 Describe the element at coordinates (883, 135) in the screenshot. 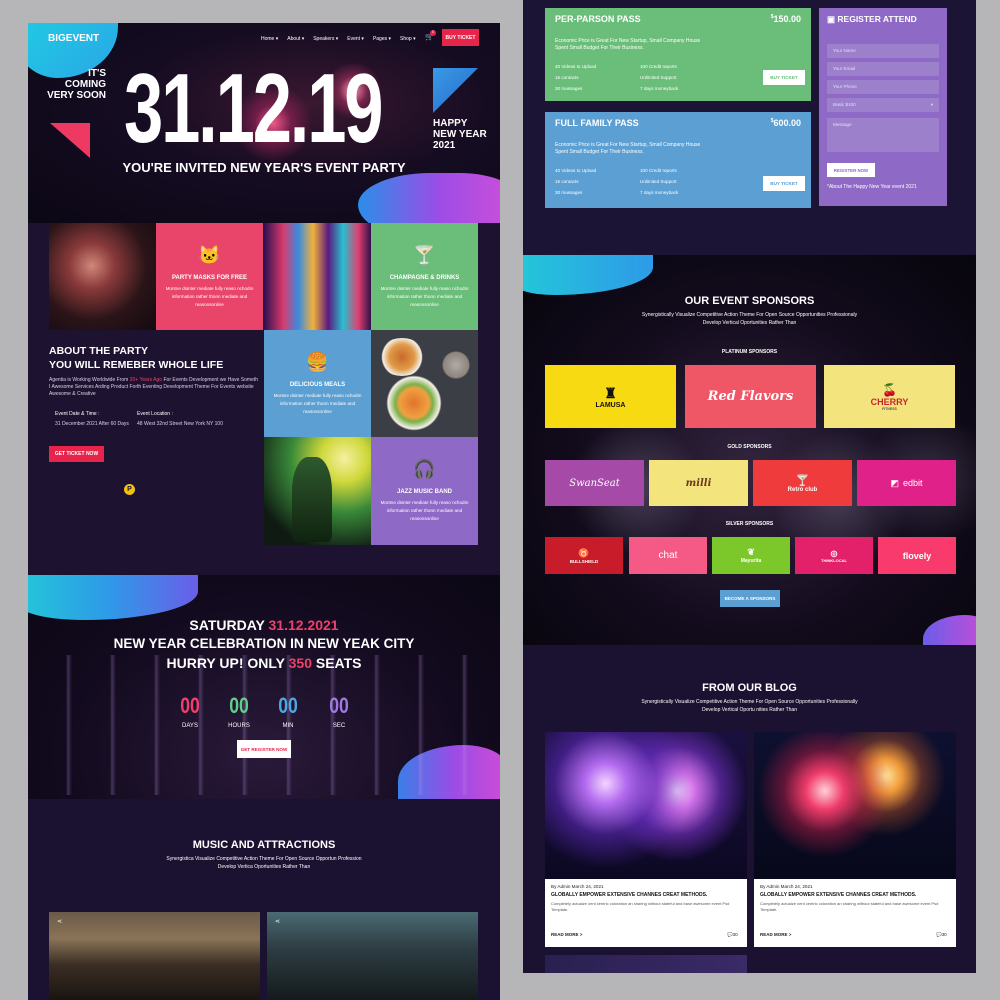

I see `message-field: Message` at that location.